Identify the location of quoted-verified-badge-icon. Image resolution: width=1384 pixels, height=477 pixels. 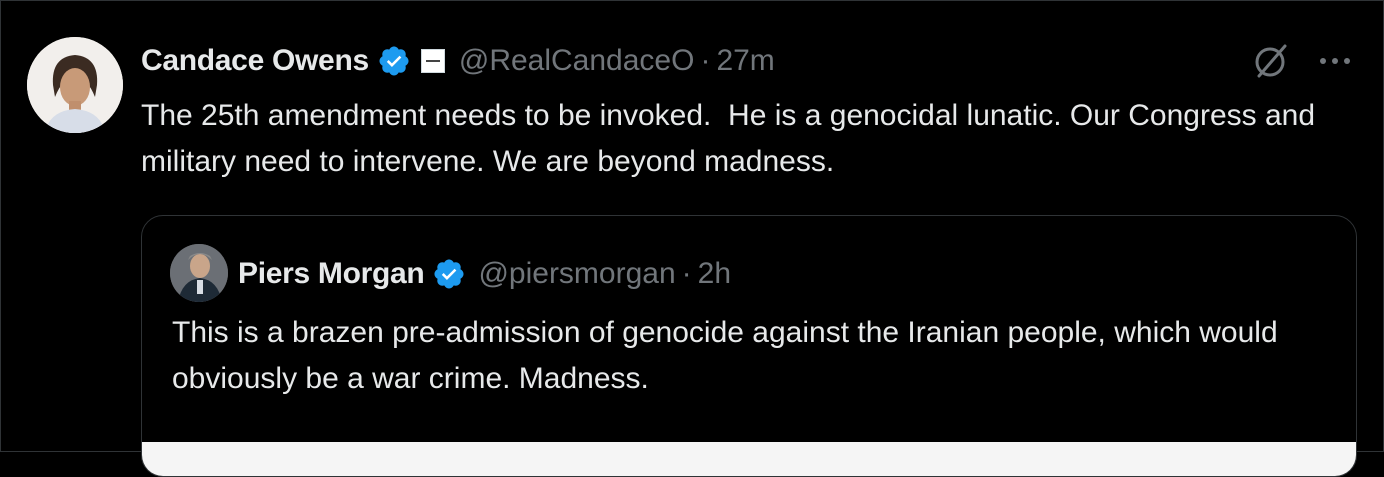
(449, 274).